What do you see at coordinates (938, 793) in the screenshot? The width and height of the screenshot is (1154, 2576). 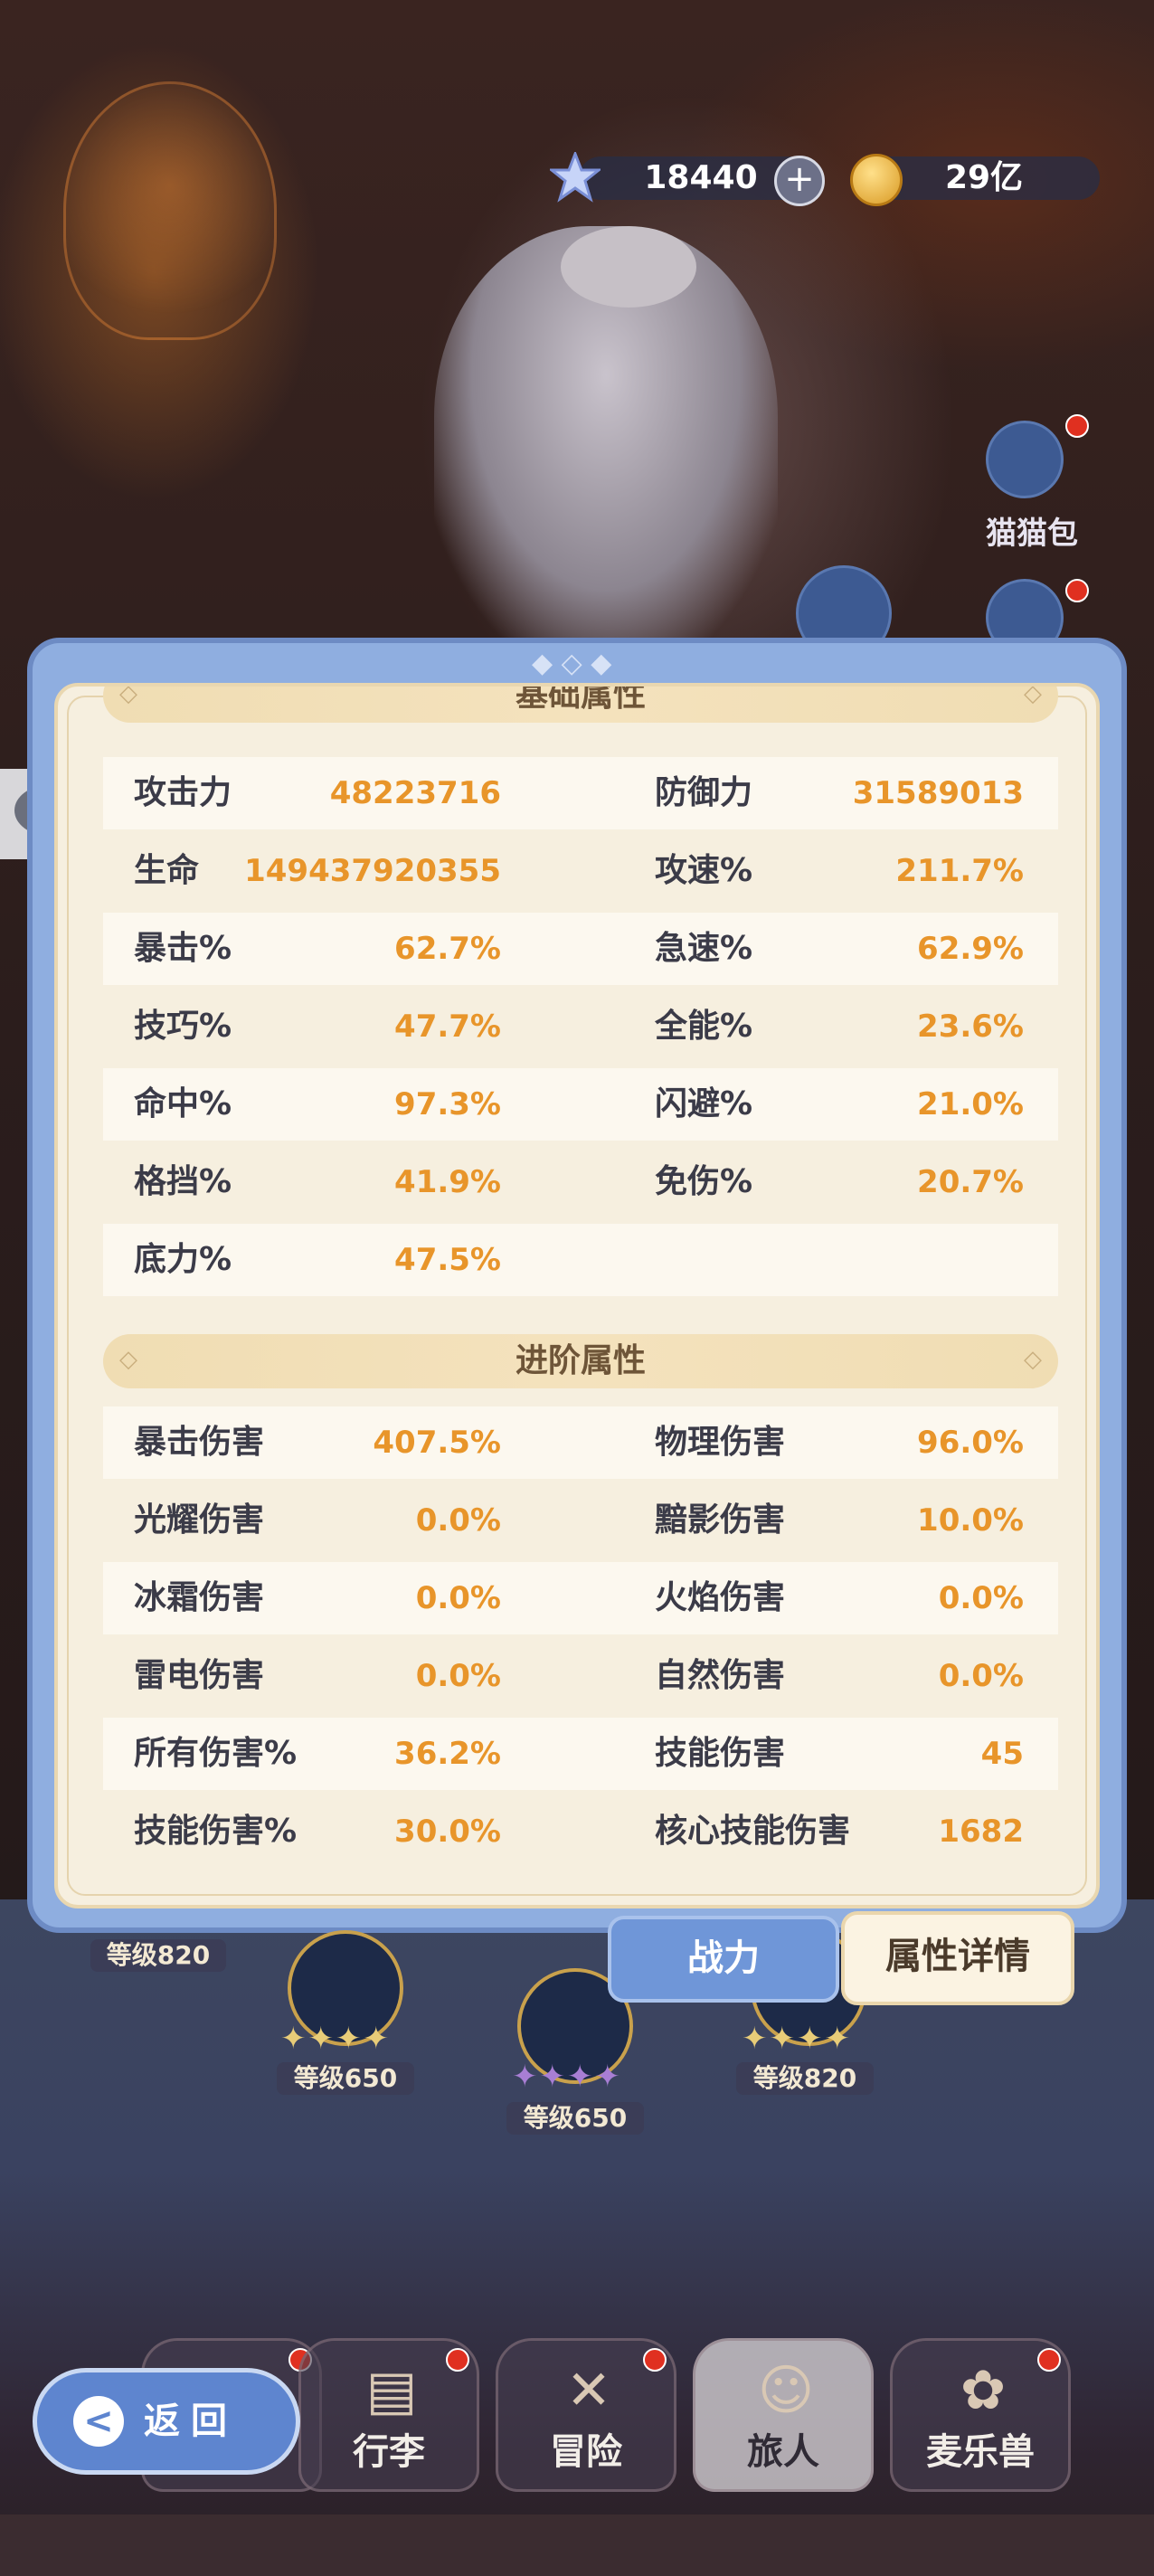 I see `stat-value: 31589013` at bounding box center [938, 793].